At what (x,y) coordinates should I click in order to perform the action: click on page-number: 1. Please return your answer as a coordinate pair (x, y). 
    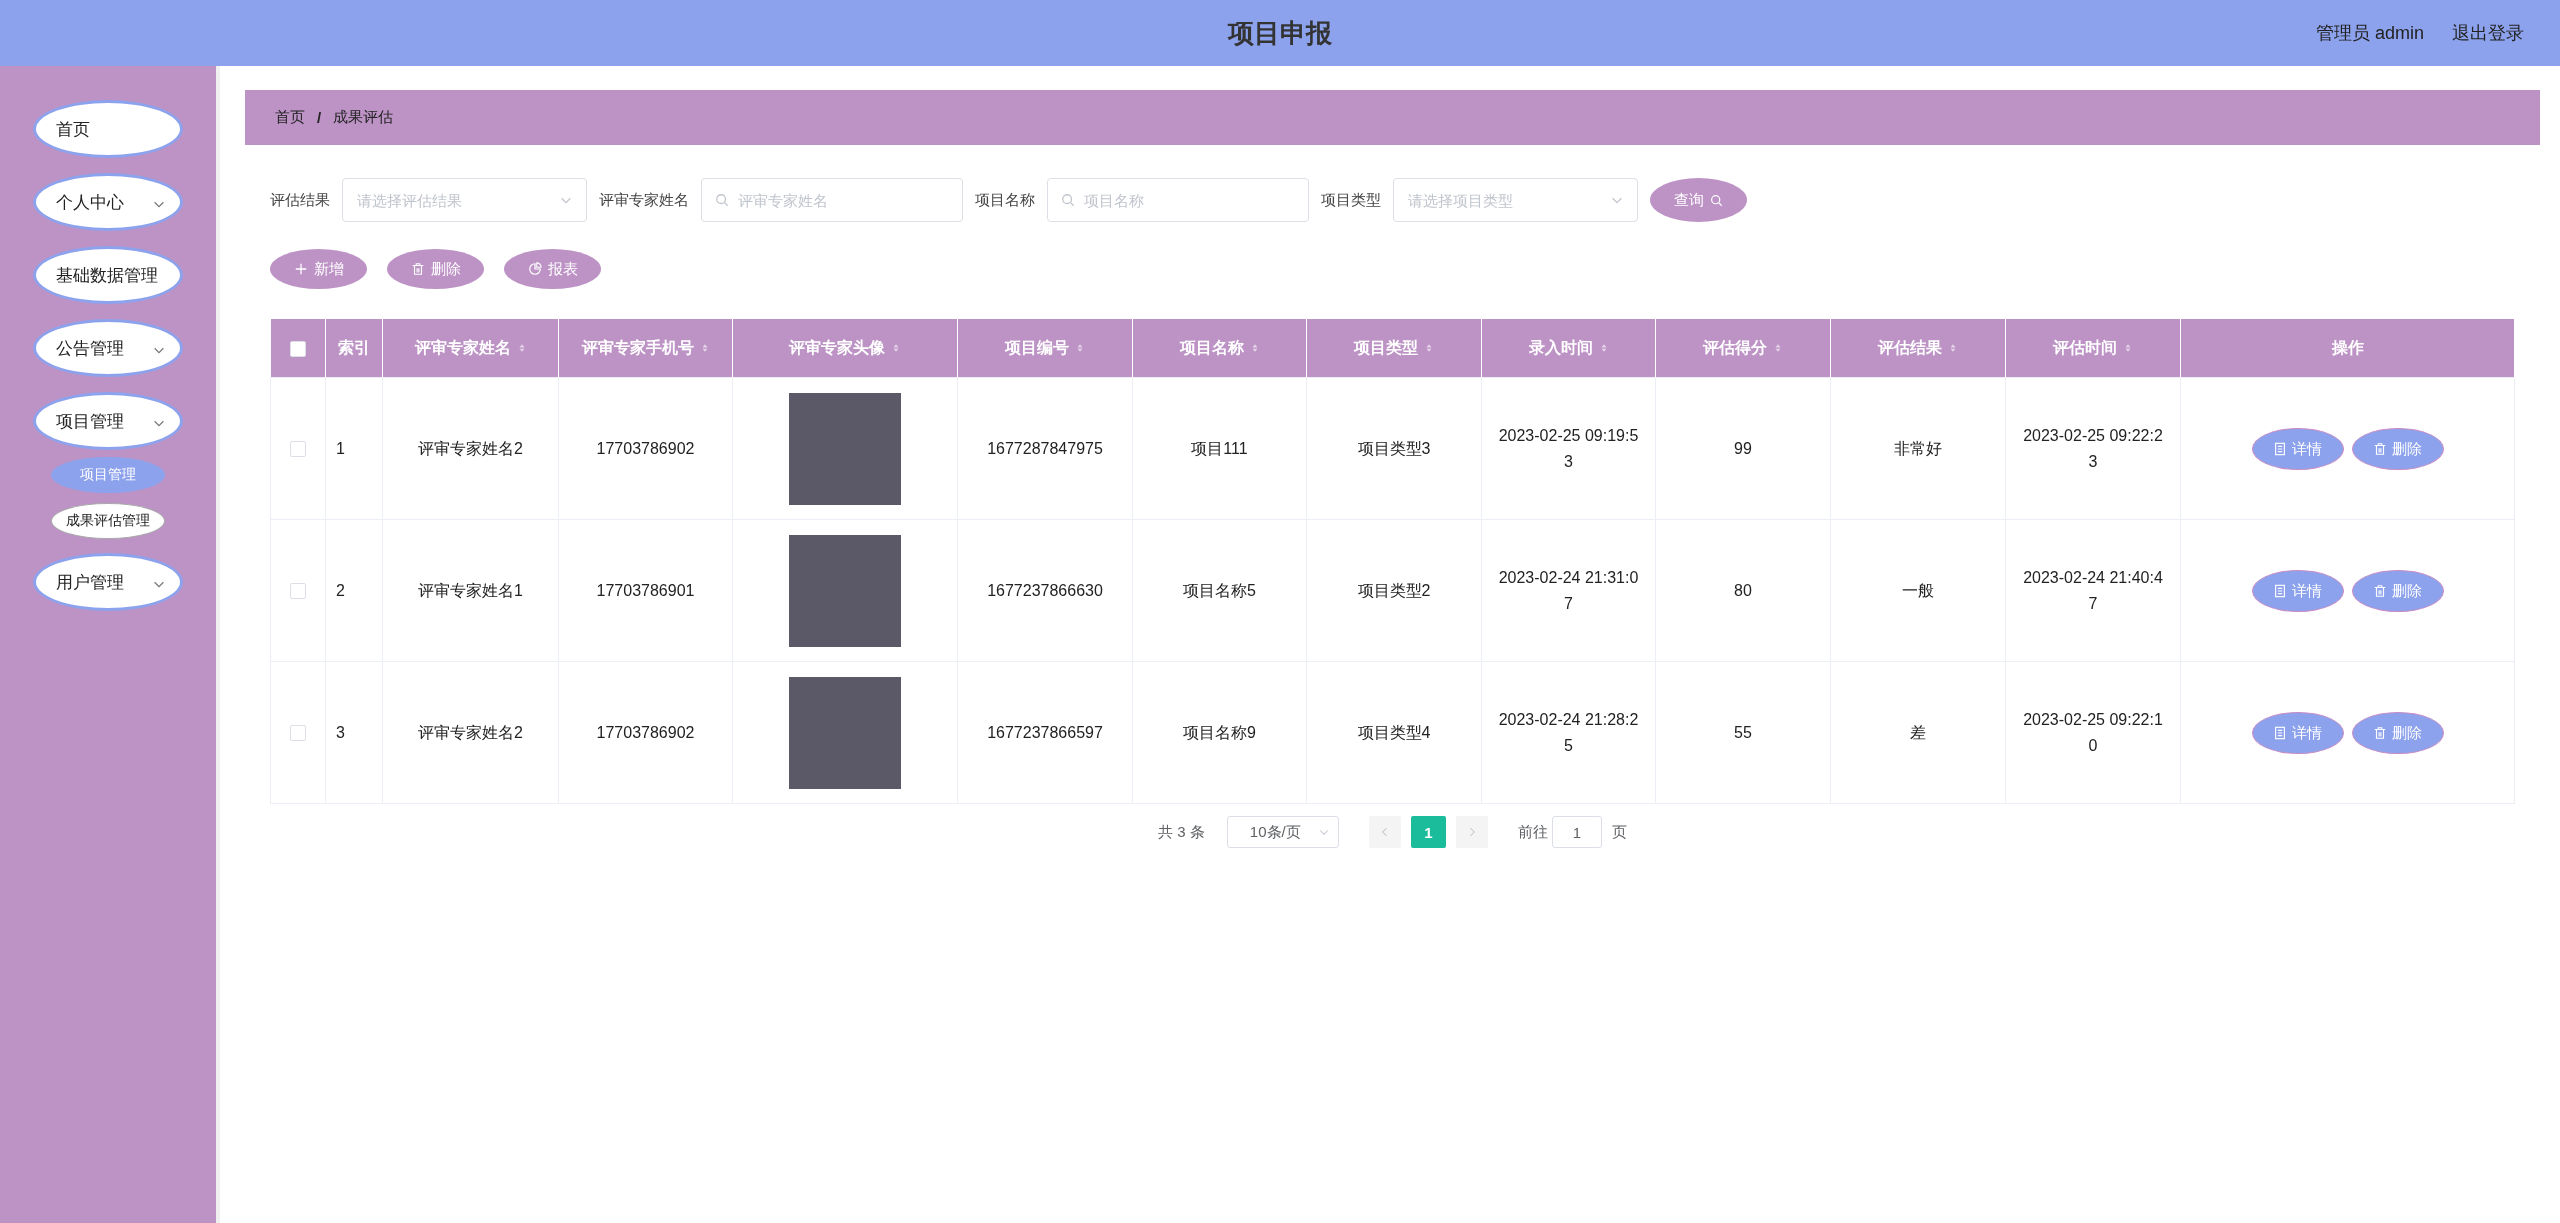
    Looking at the image, I should click on (1428, 832).